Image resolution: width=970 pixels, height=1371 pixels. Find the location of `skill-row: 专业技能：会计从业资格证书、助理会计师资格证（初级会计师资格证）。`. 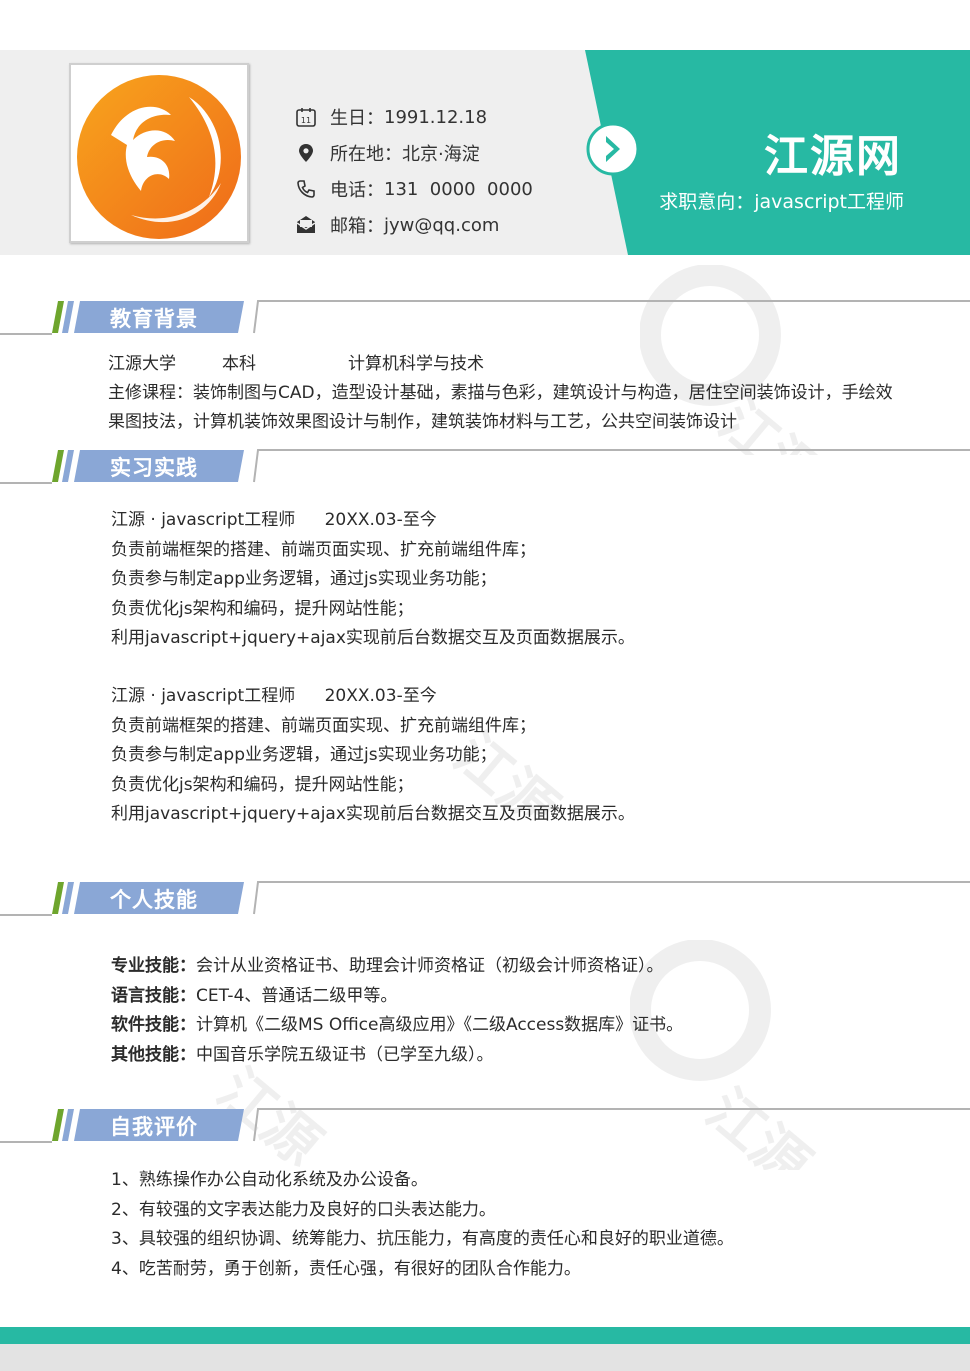

skill-row: 专业技能：会计从业资格证书、助理会计师资格证（初级会计师资格证）。 is located at coordinates (397, 967).